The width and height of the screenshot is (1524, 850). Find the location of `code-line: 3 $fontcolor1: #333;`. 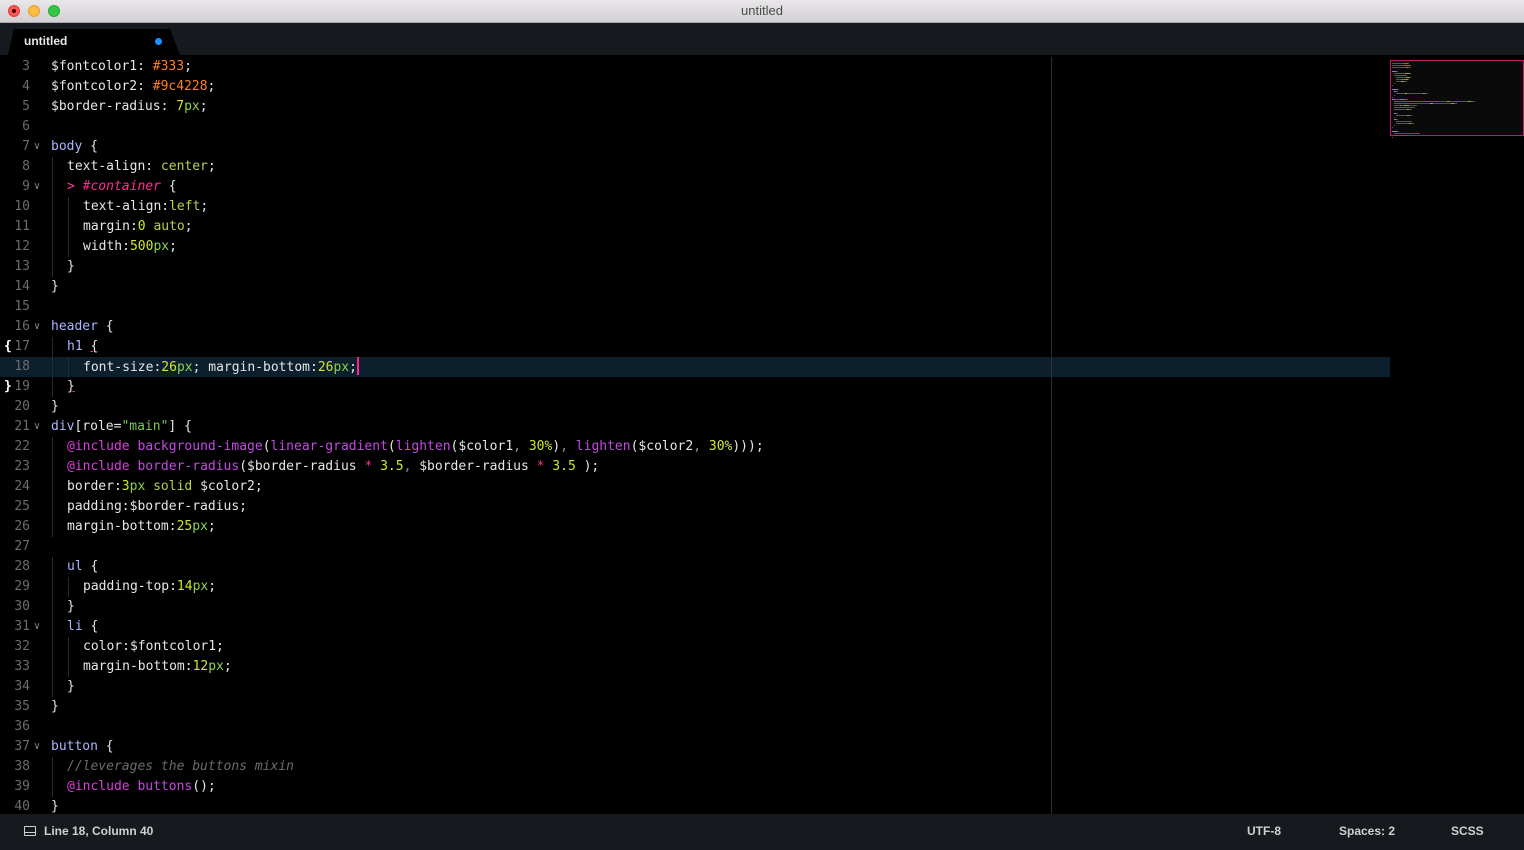

code-line: 3 $fontcolor1: #333; is located at coordinates (695, 67).